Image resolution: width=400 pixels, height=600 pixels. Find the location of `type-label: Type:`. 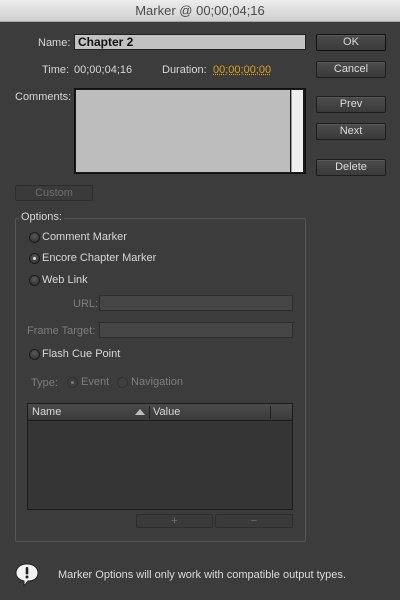

type-label: Type: is located at coordinates (44, 383).